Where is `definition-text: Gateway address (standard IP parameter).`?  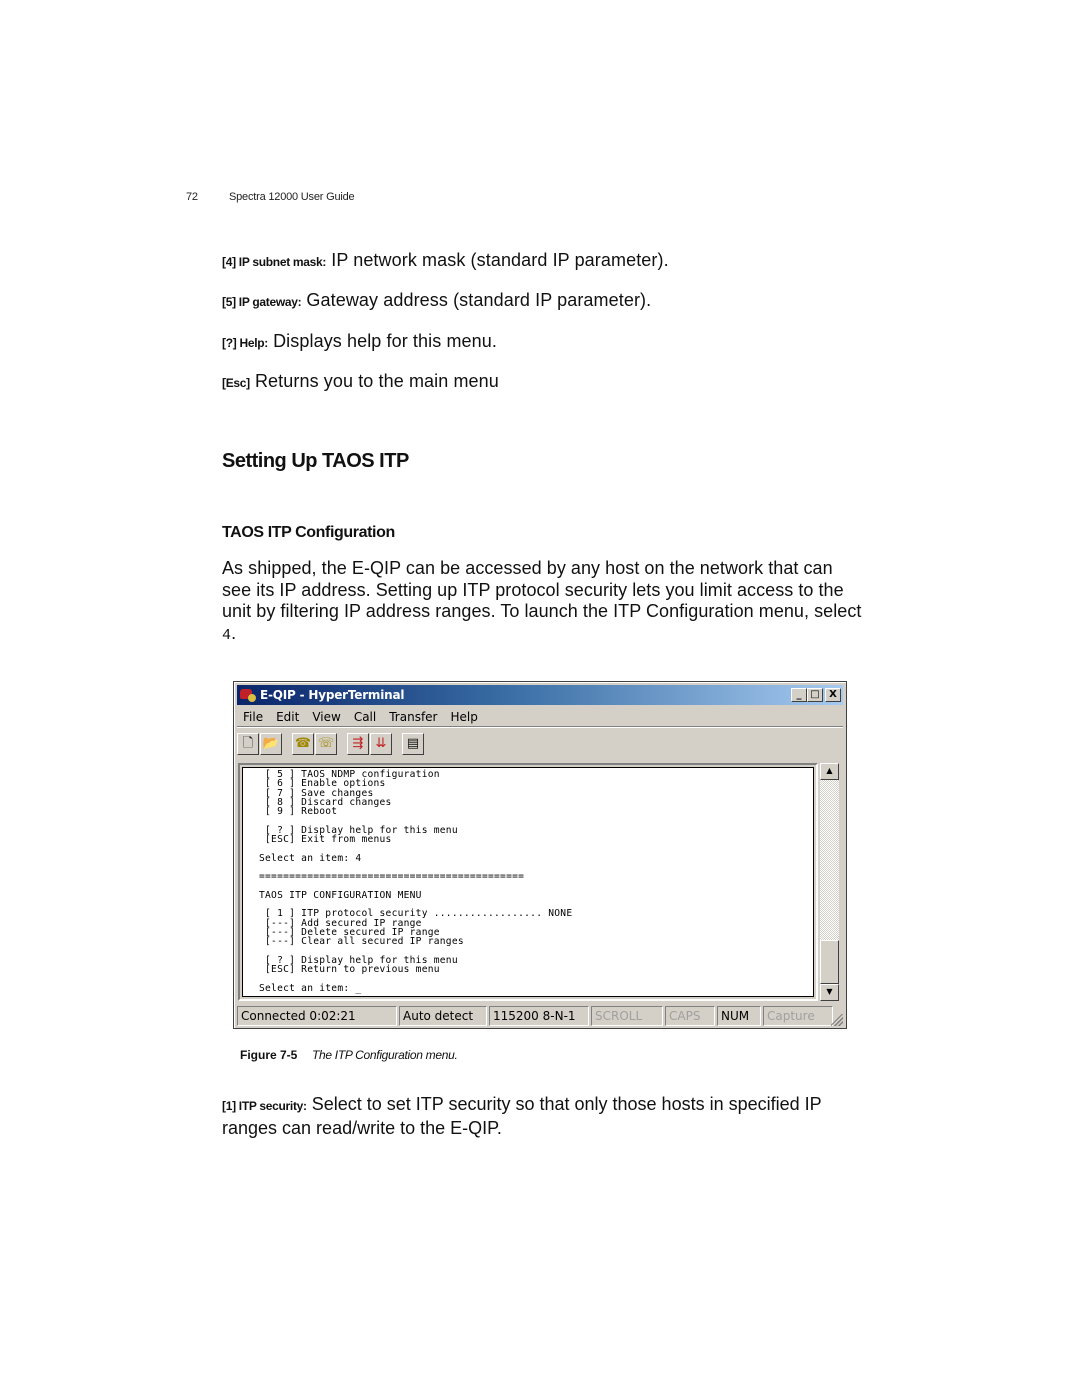
definition-text: Gateway address (standard IP parameter). is located at coordinates (476, 300).